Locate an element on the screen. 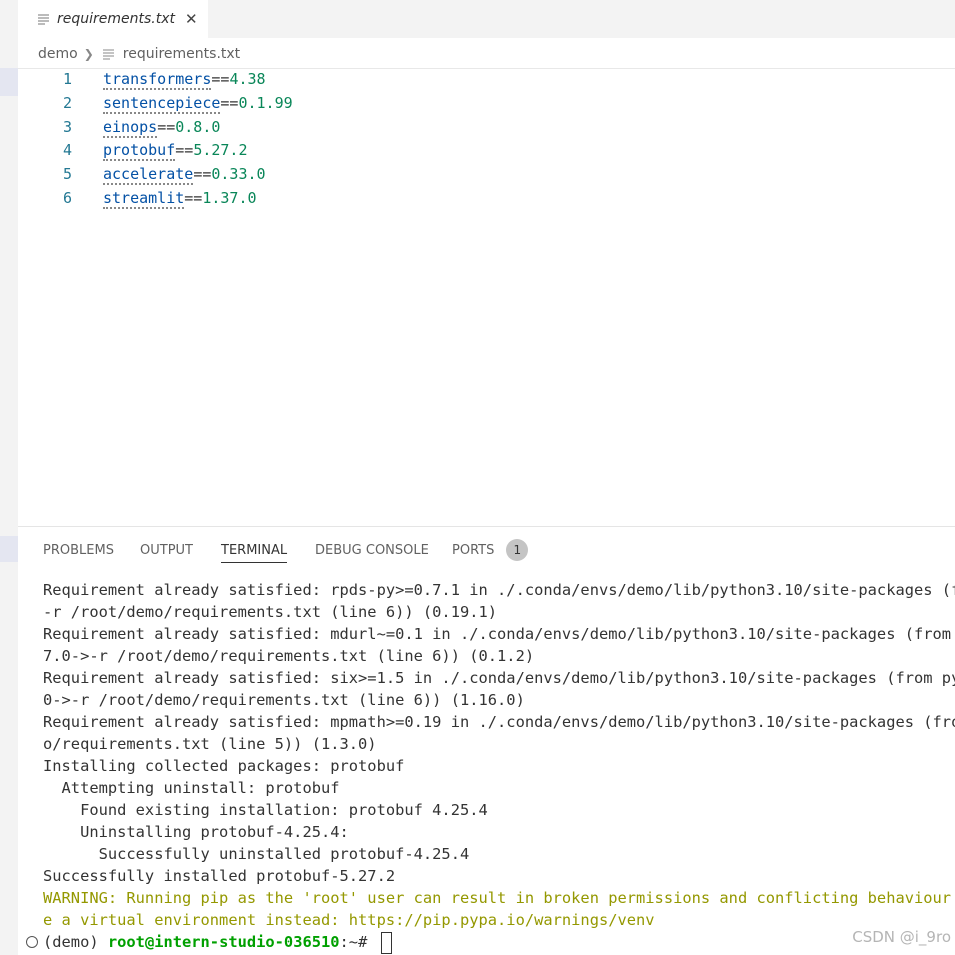 This screenshot has width=955, height=955. breadcrumb: demo ❯ requirements.txt is located at coordinates (139, 54).